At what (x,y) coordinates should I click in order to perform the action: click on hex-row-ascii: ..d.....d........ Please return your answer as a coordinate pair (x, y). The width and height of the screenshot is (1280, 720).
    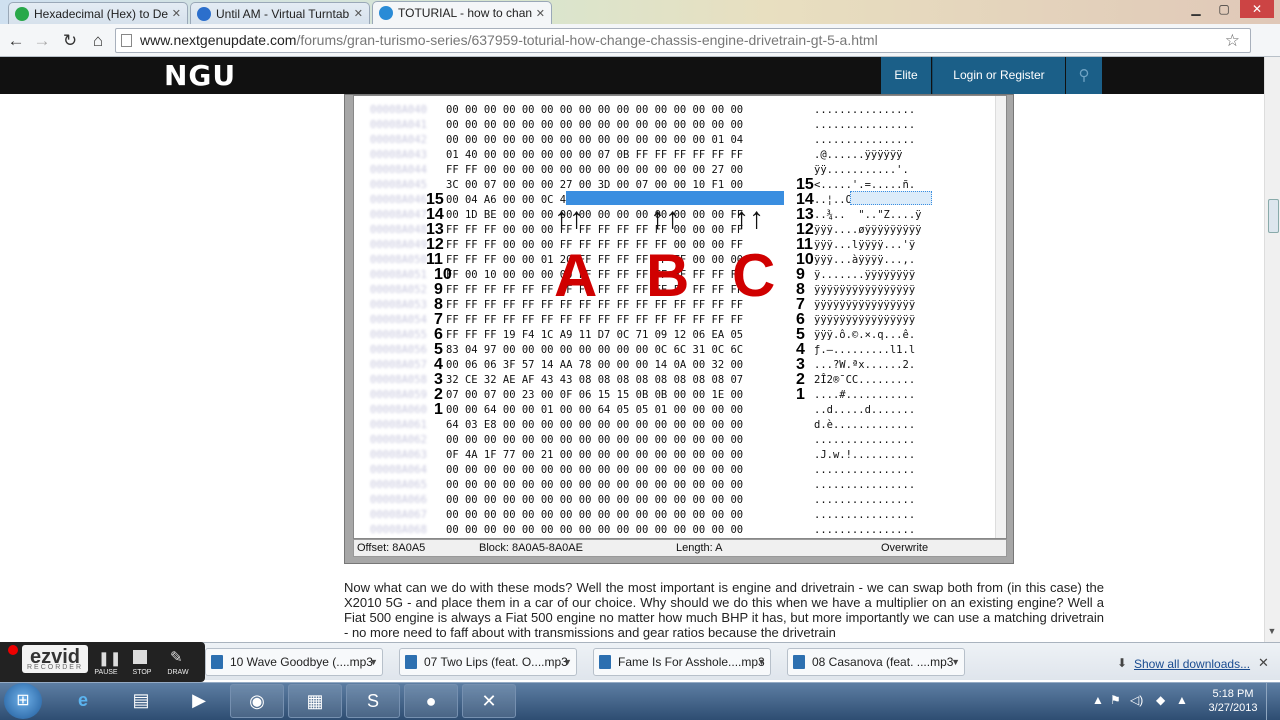
    Looking at the image, I should click on (865, 410).